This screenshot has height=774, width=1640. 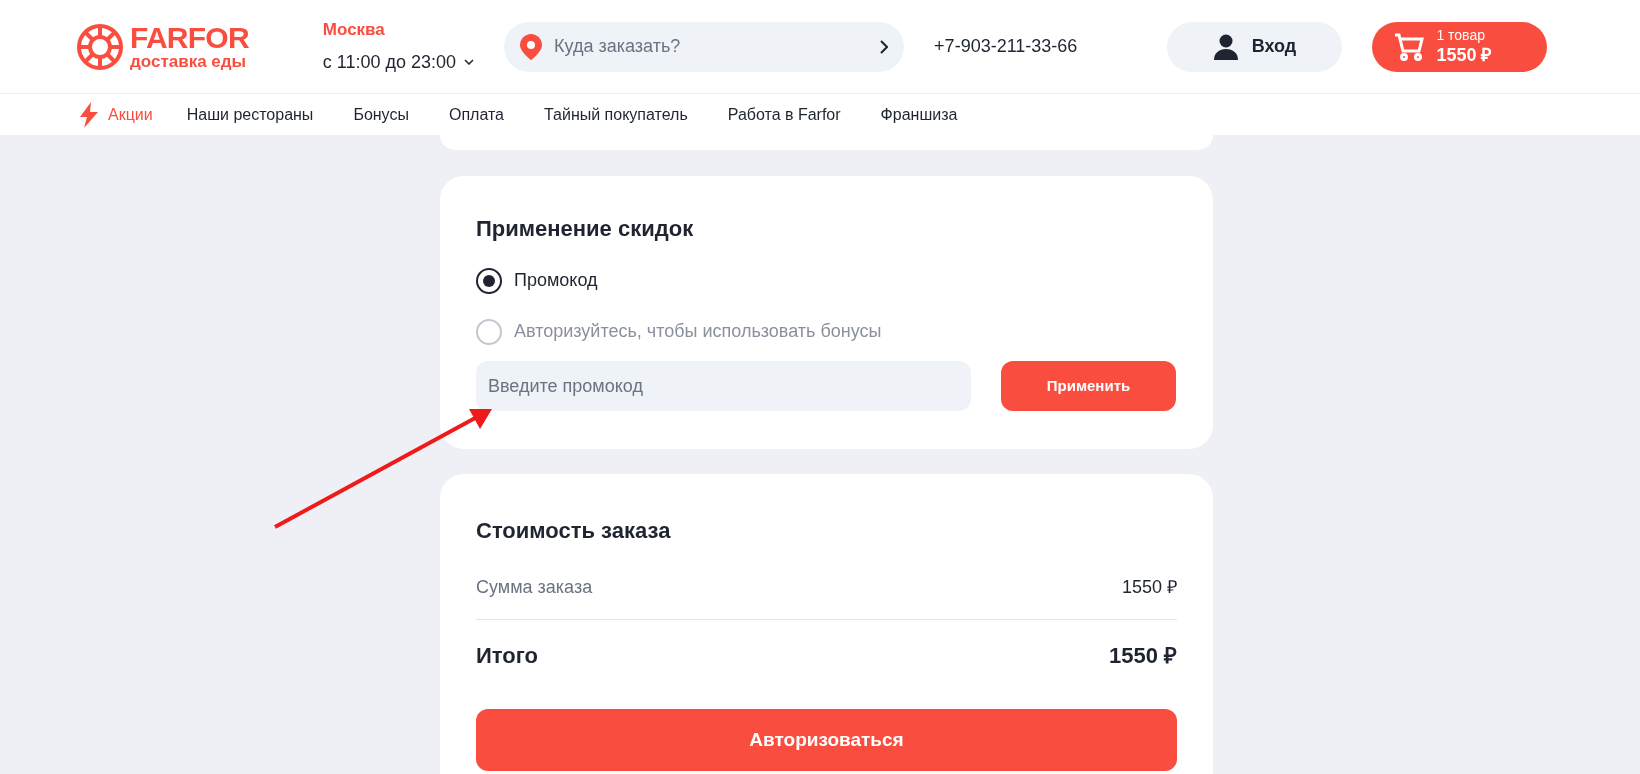 I want to click on user-icon, so click(x=1225, y=46).